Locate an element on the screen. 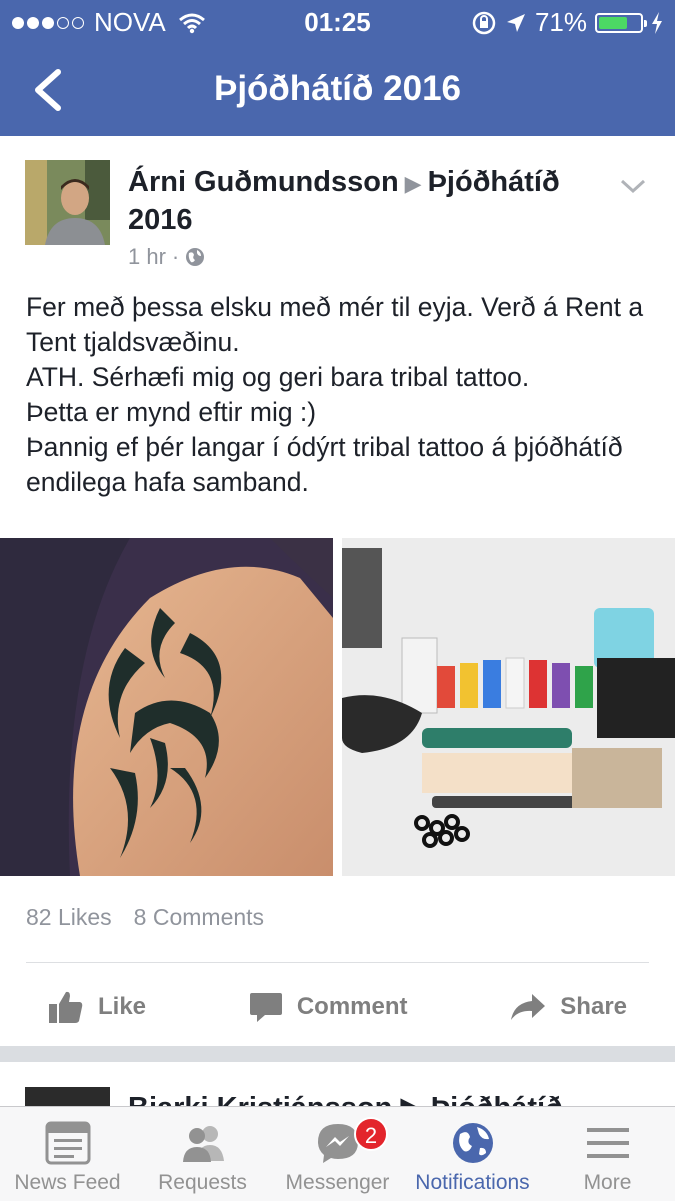 The height and width of the screenshot is (1201, 675). post-time: 1 hr is located at coordinates (147, 257).